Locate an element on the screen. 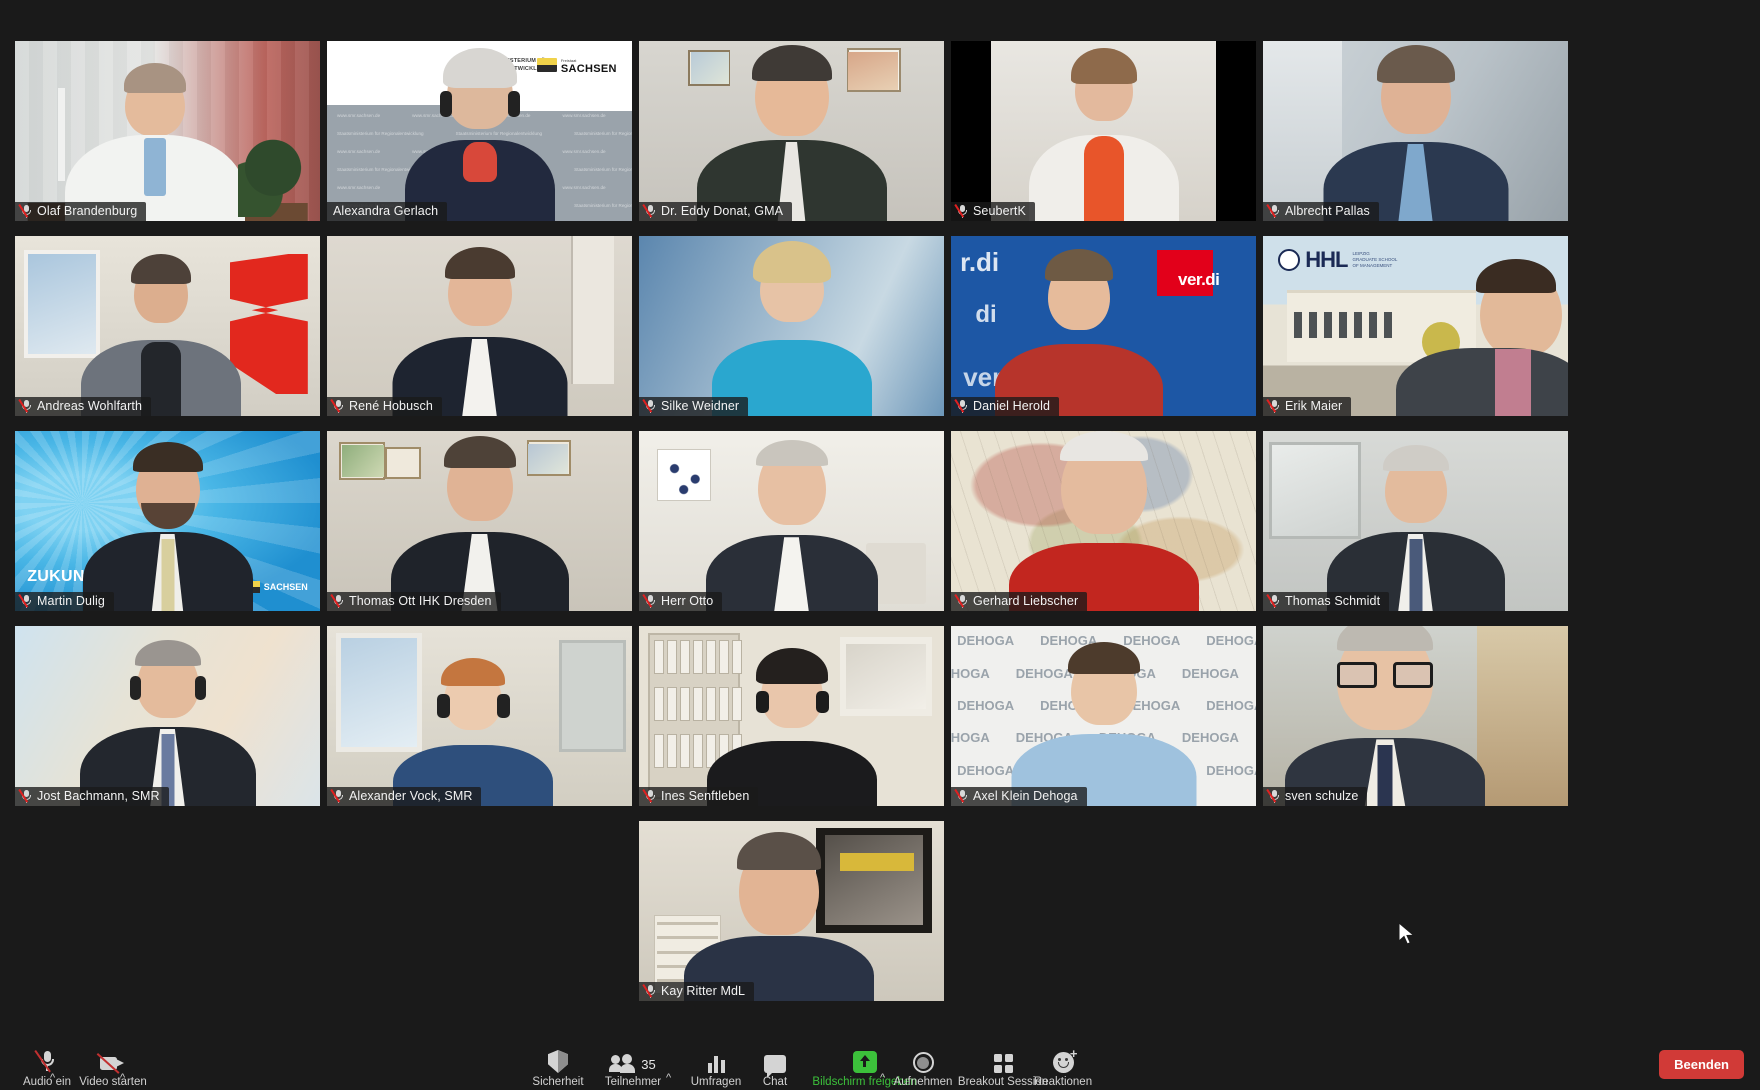 This screenshot has height=1090, width=1760. participant-tile: Herr Otto is located at coordinates (791, 521).